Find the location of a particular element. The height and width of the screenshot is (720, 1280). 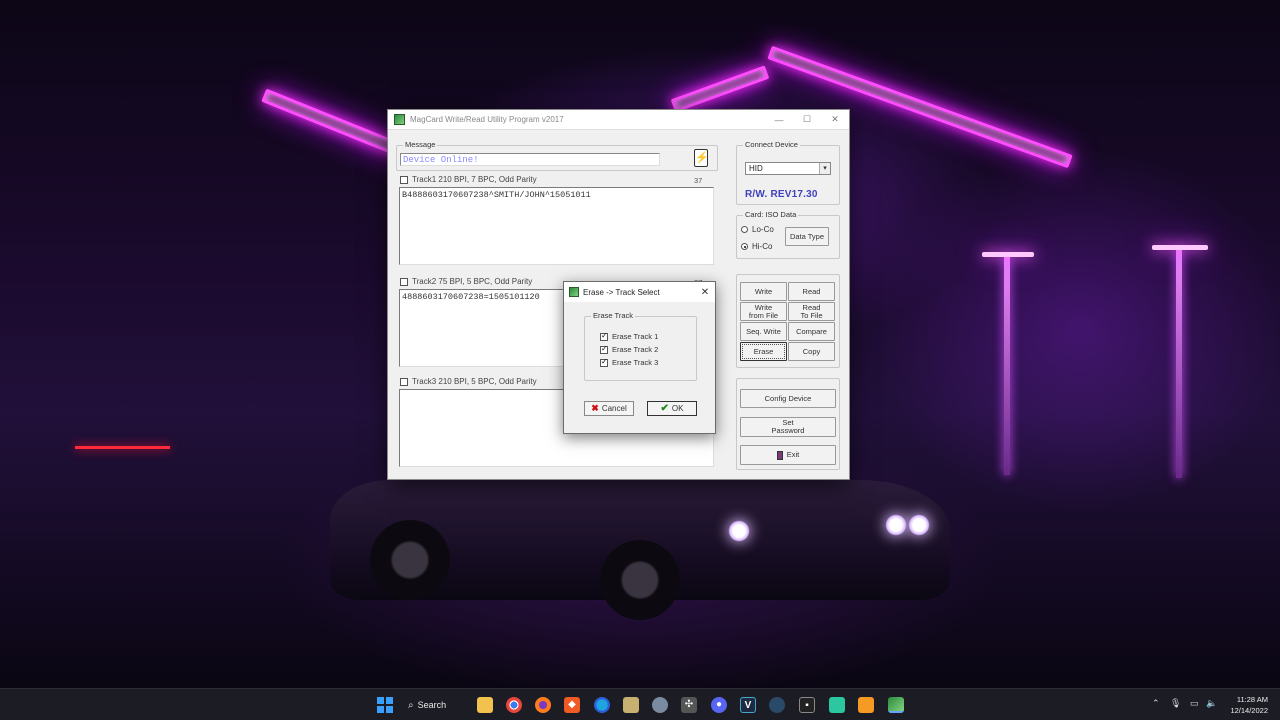

track2-header: Track2 75 BPI, 5 BPC, Odd Parity is located at coordinates (466, 281).